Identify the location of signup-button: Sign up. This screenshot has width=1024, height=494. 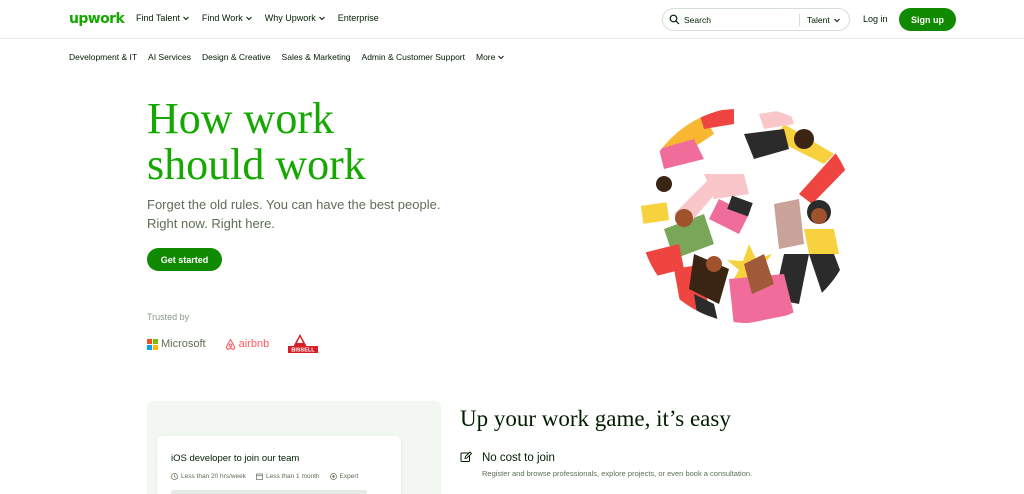
(927, 19).